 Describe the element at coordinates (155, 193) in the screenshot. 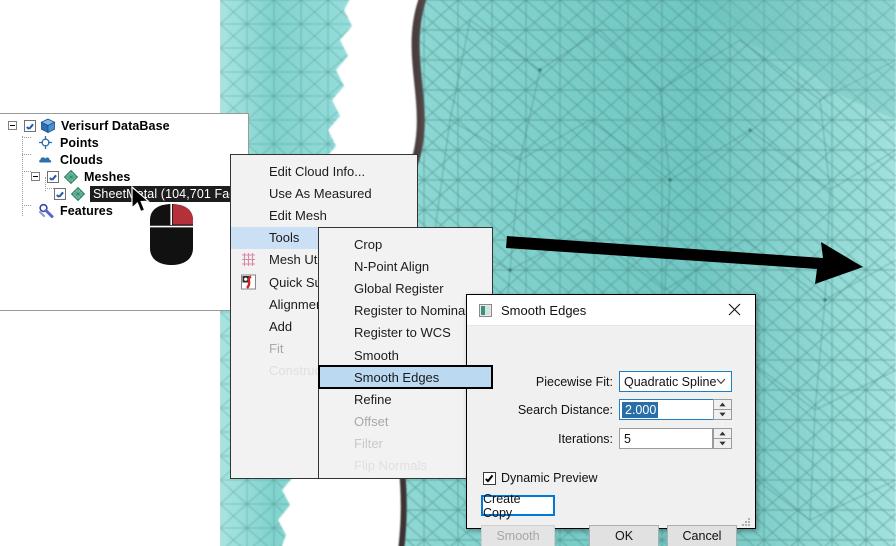

I see `tree-item-sheetmetal: SheetMetal (104,701 Faces)` at that location.